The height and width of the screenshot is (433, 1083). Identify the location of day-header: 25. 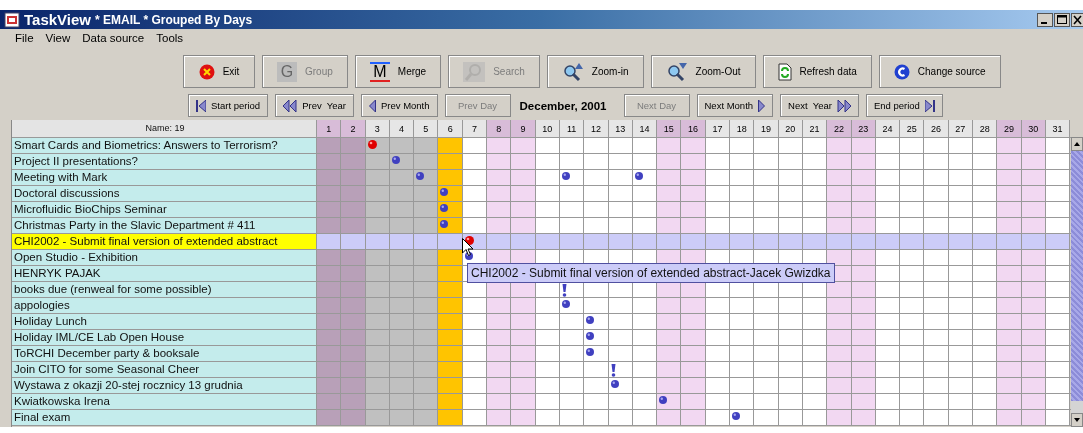
(912, 128).